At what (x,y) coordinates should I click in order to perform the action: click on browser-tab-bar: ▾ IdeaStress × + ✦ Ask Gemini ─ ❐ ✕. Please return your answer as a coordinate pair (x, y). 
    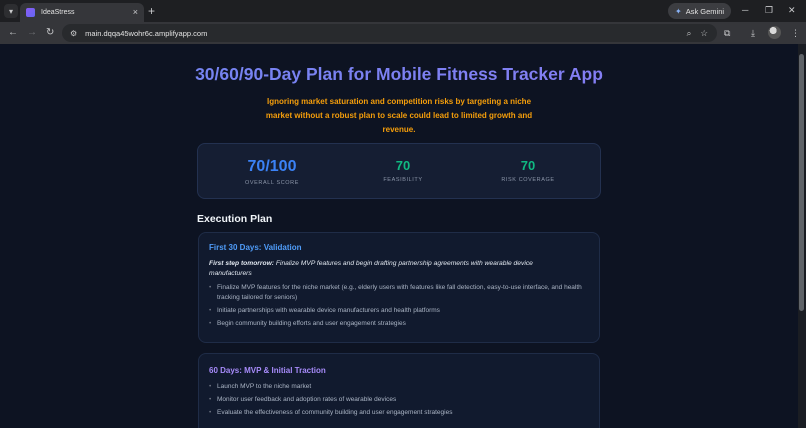
    Looking at the image, I should click on (403, 11).